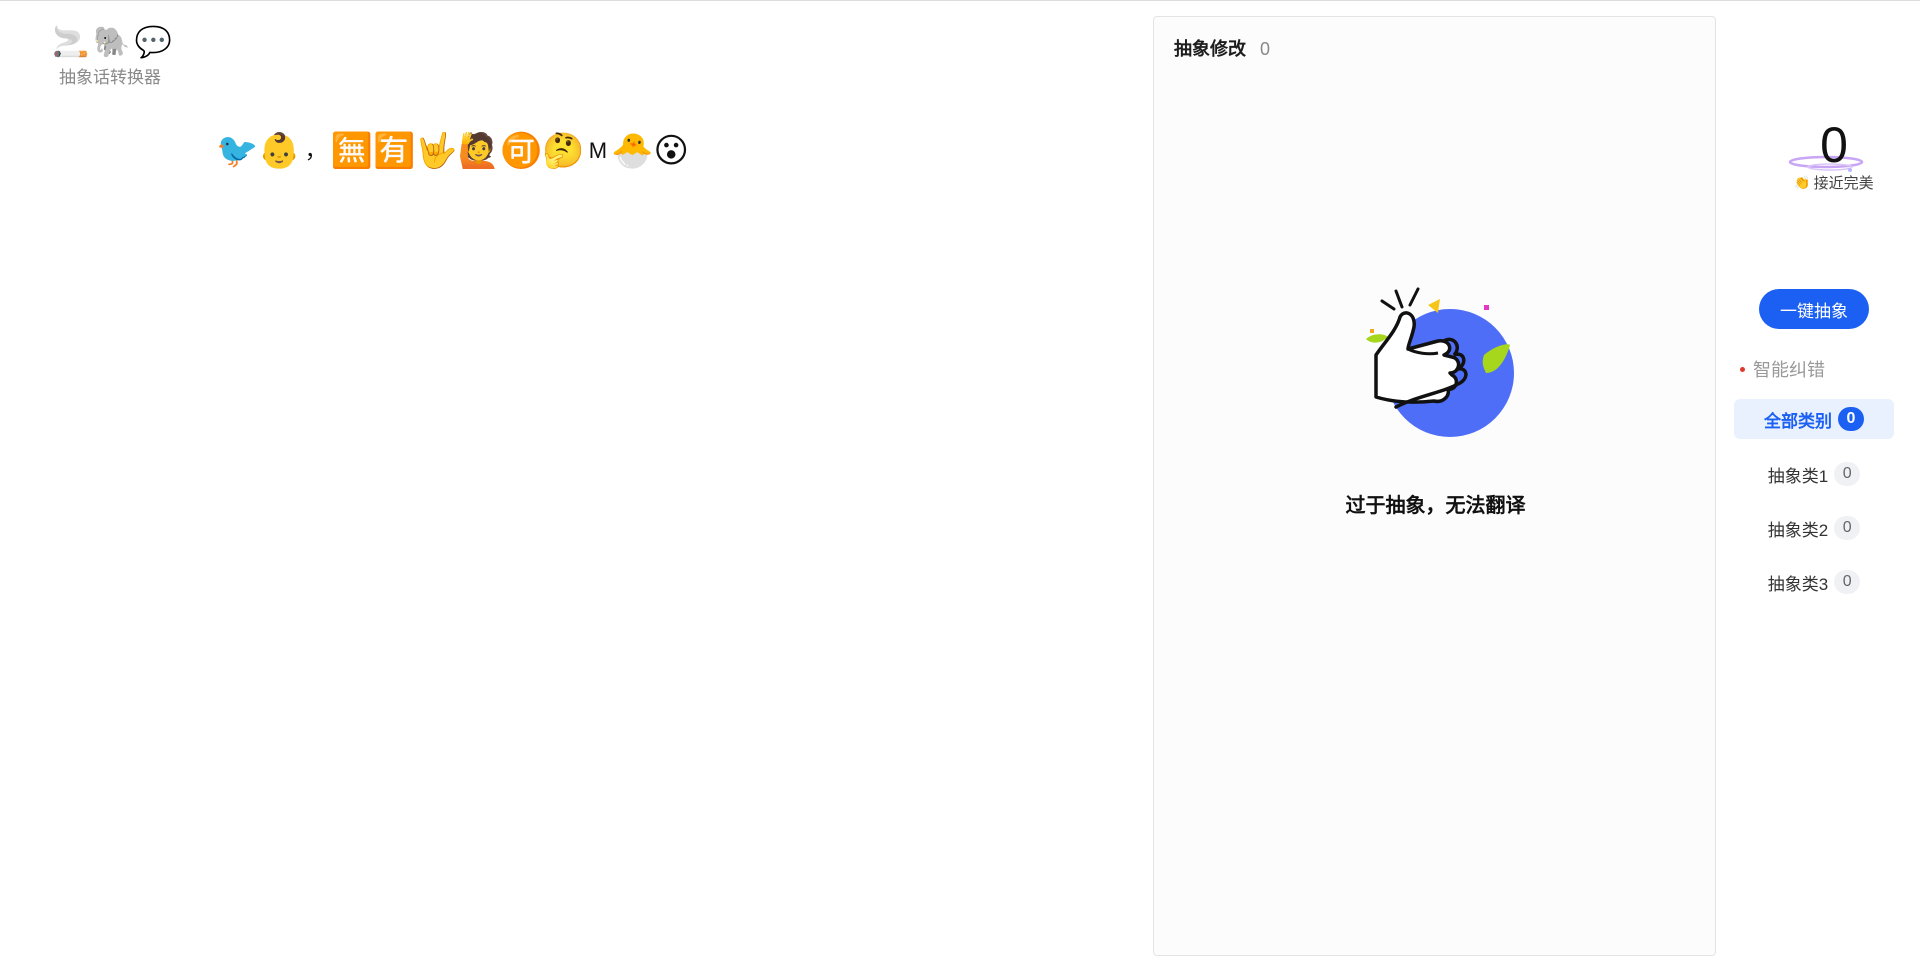  I want to click on category-all: 全部类别 0, so click(1814, 419).